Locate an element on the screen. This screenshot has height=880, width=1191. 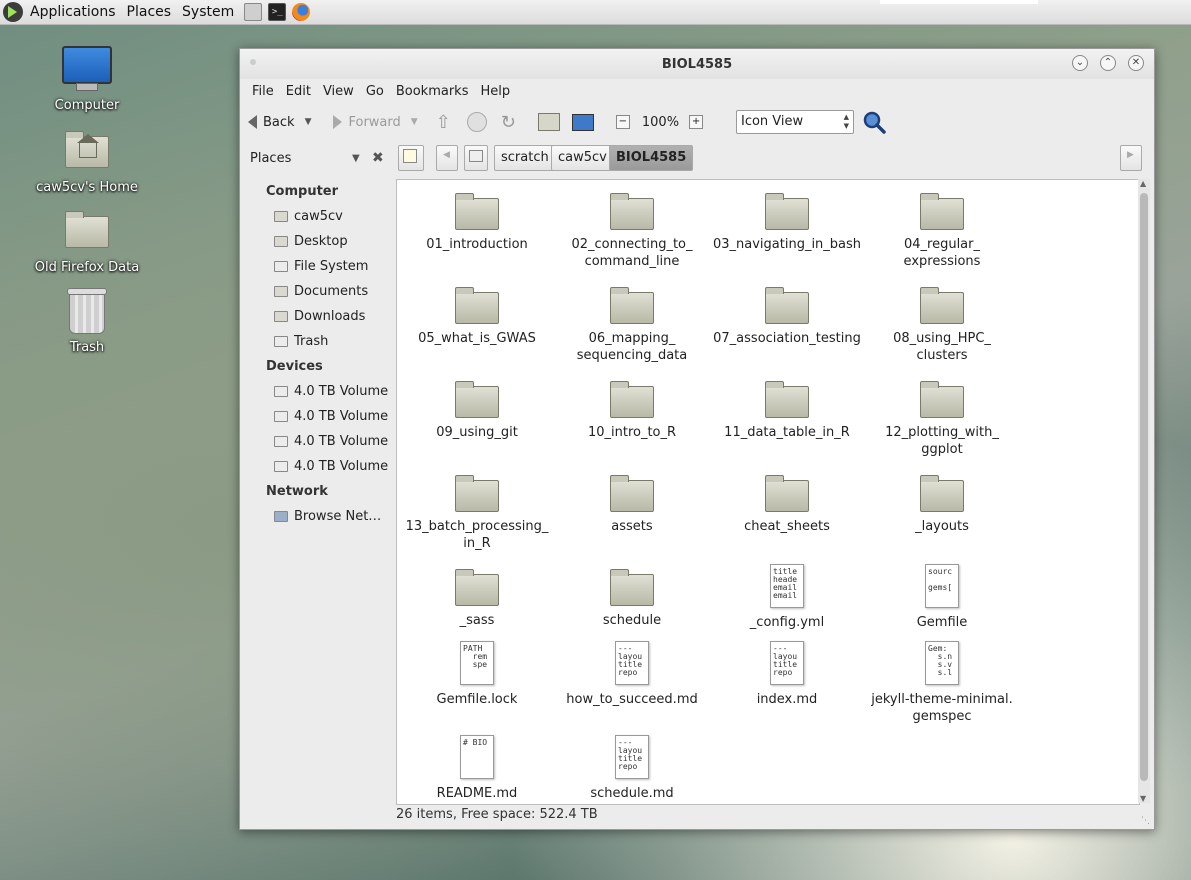
folder-item: 05_what_is_GWAS is located at coordinates (477, 314).